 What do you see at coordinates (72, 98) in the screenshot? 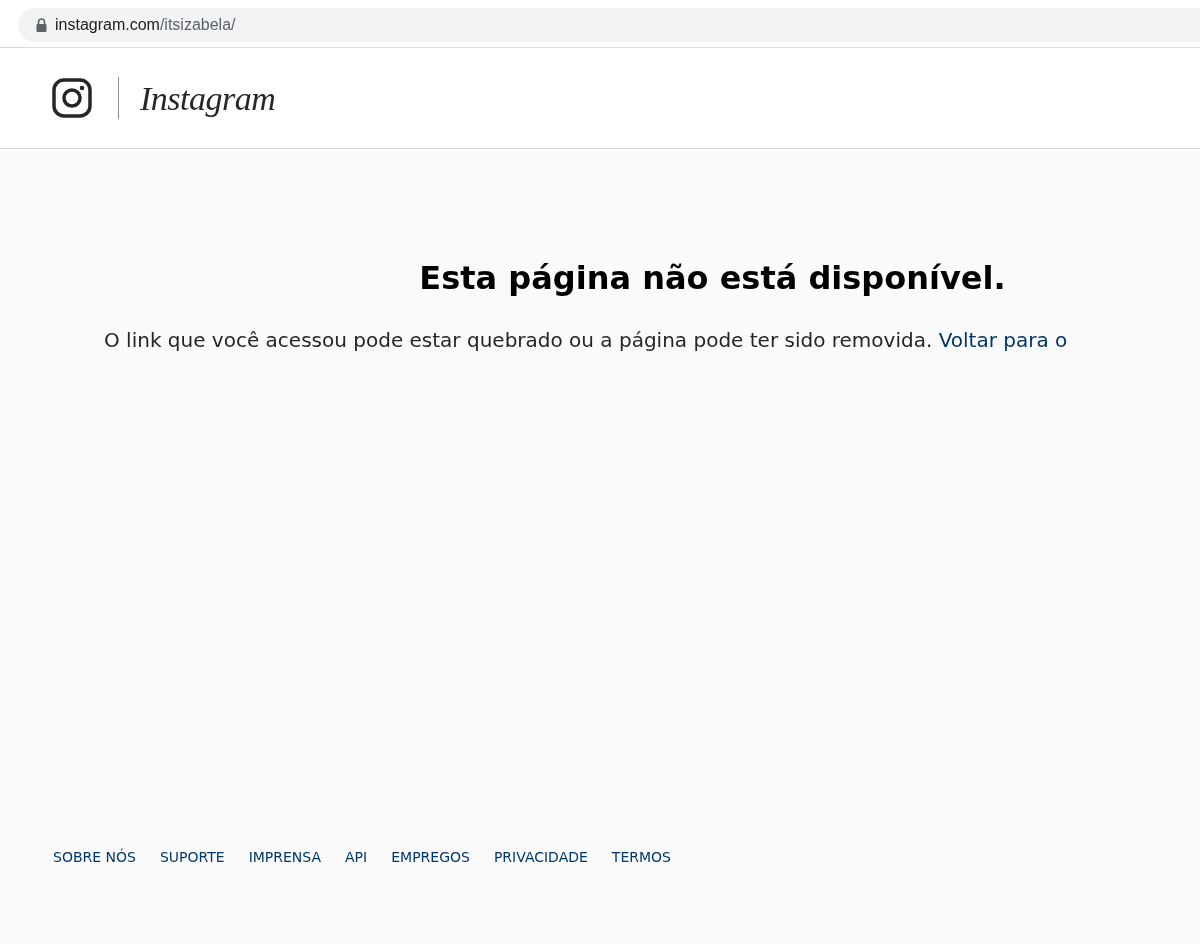
I see `camera-icon` at bounding box center [72, 98].